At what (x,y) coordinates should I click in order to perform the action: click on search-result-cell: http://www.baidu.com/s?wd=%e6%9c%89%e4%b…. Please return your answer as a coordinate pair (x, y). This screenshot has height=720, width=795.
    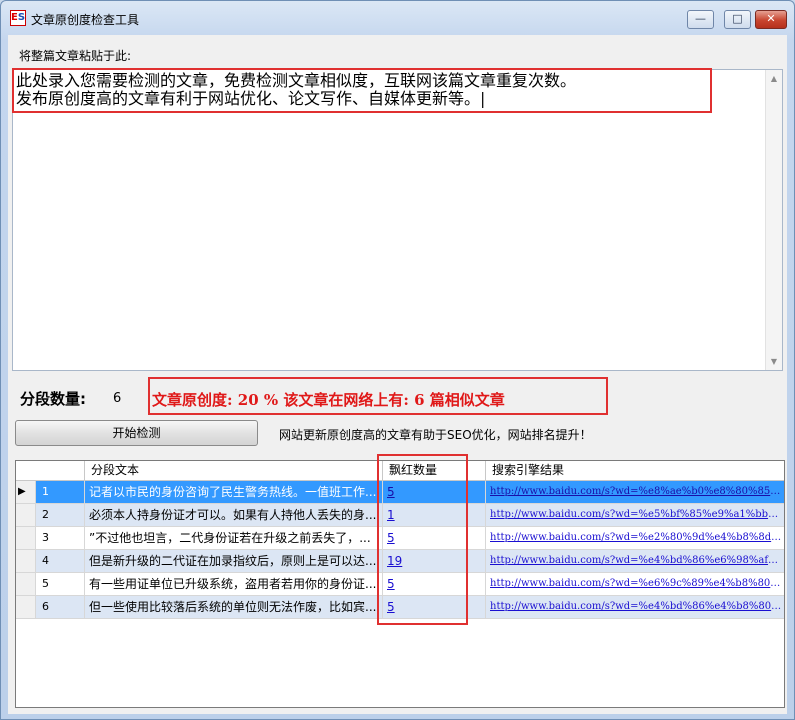
    Looking at the image, I should click on (635, 584).